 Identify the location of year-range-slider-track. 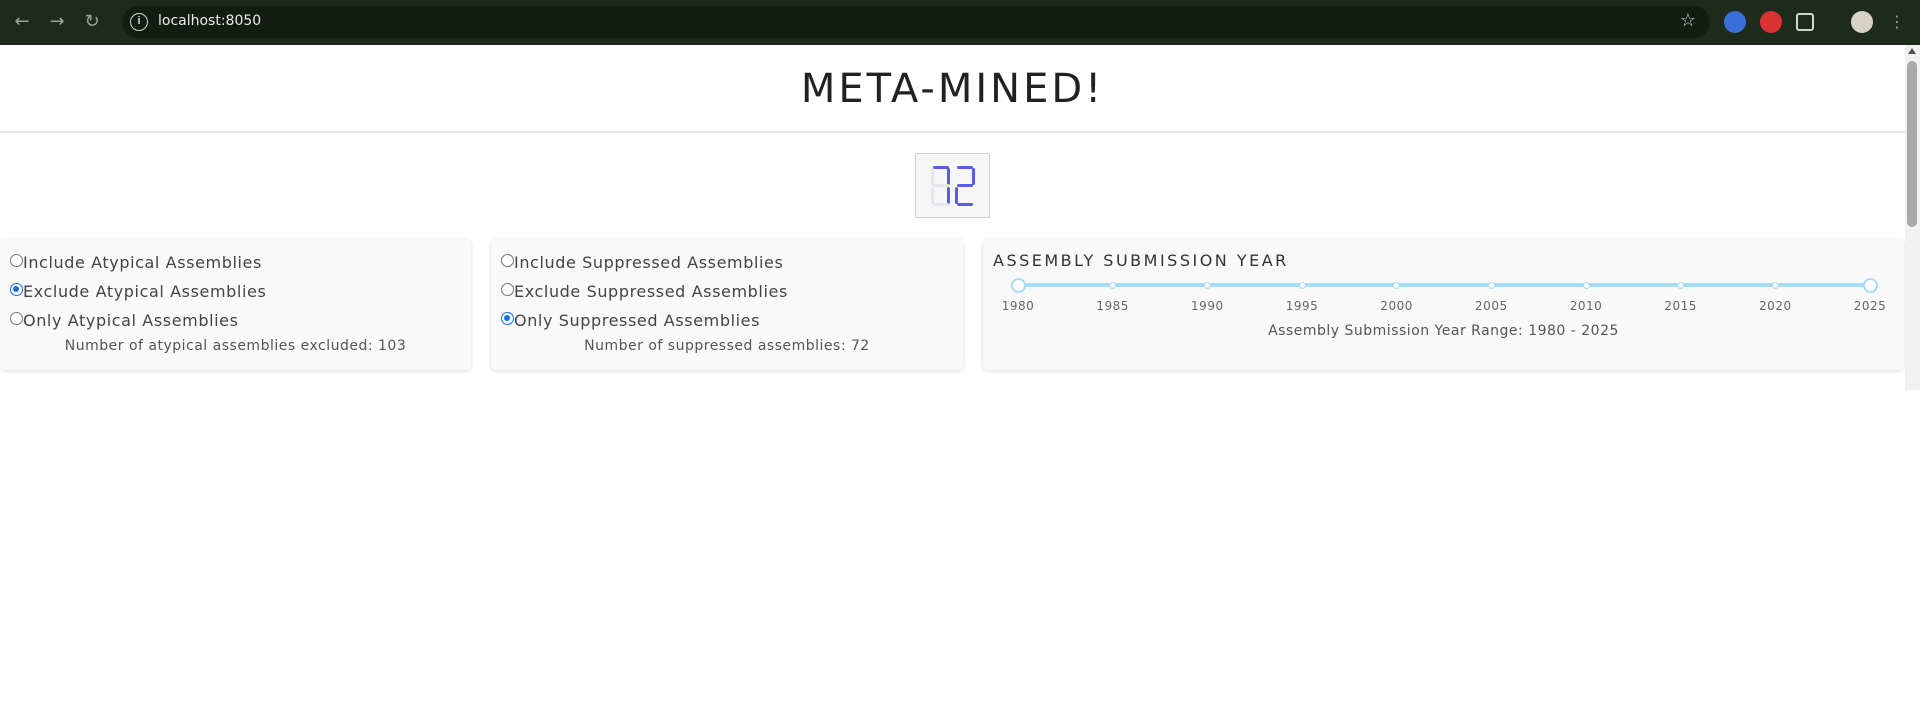
(1444, 285).